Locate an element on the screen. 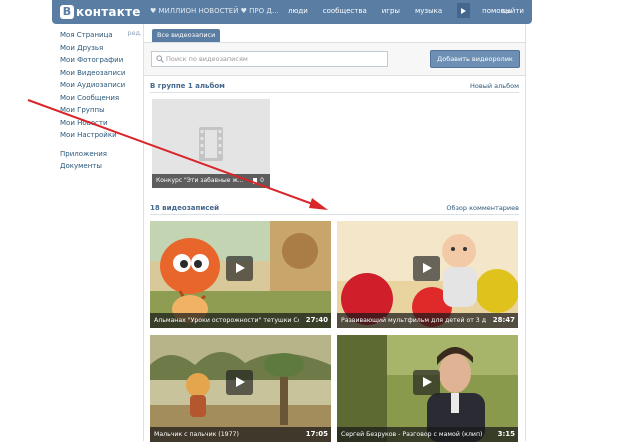 This screenshot has width=624, height=442. sidebar-item-news: Мои Новости is located at coordinates (100, 123).